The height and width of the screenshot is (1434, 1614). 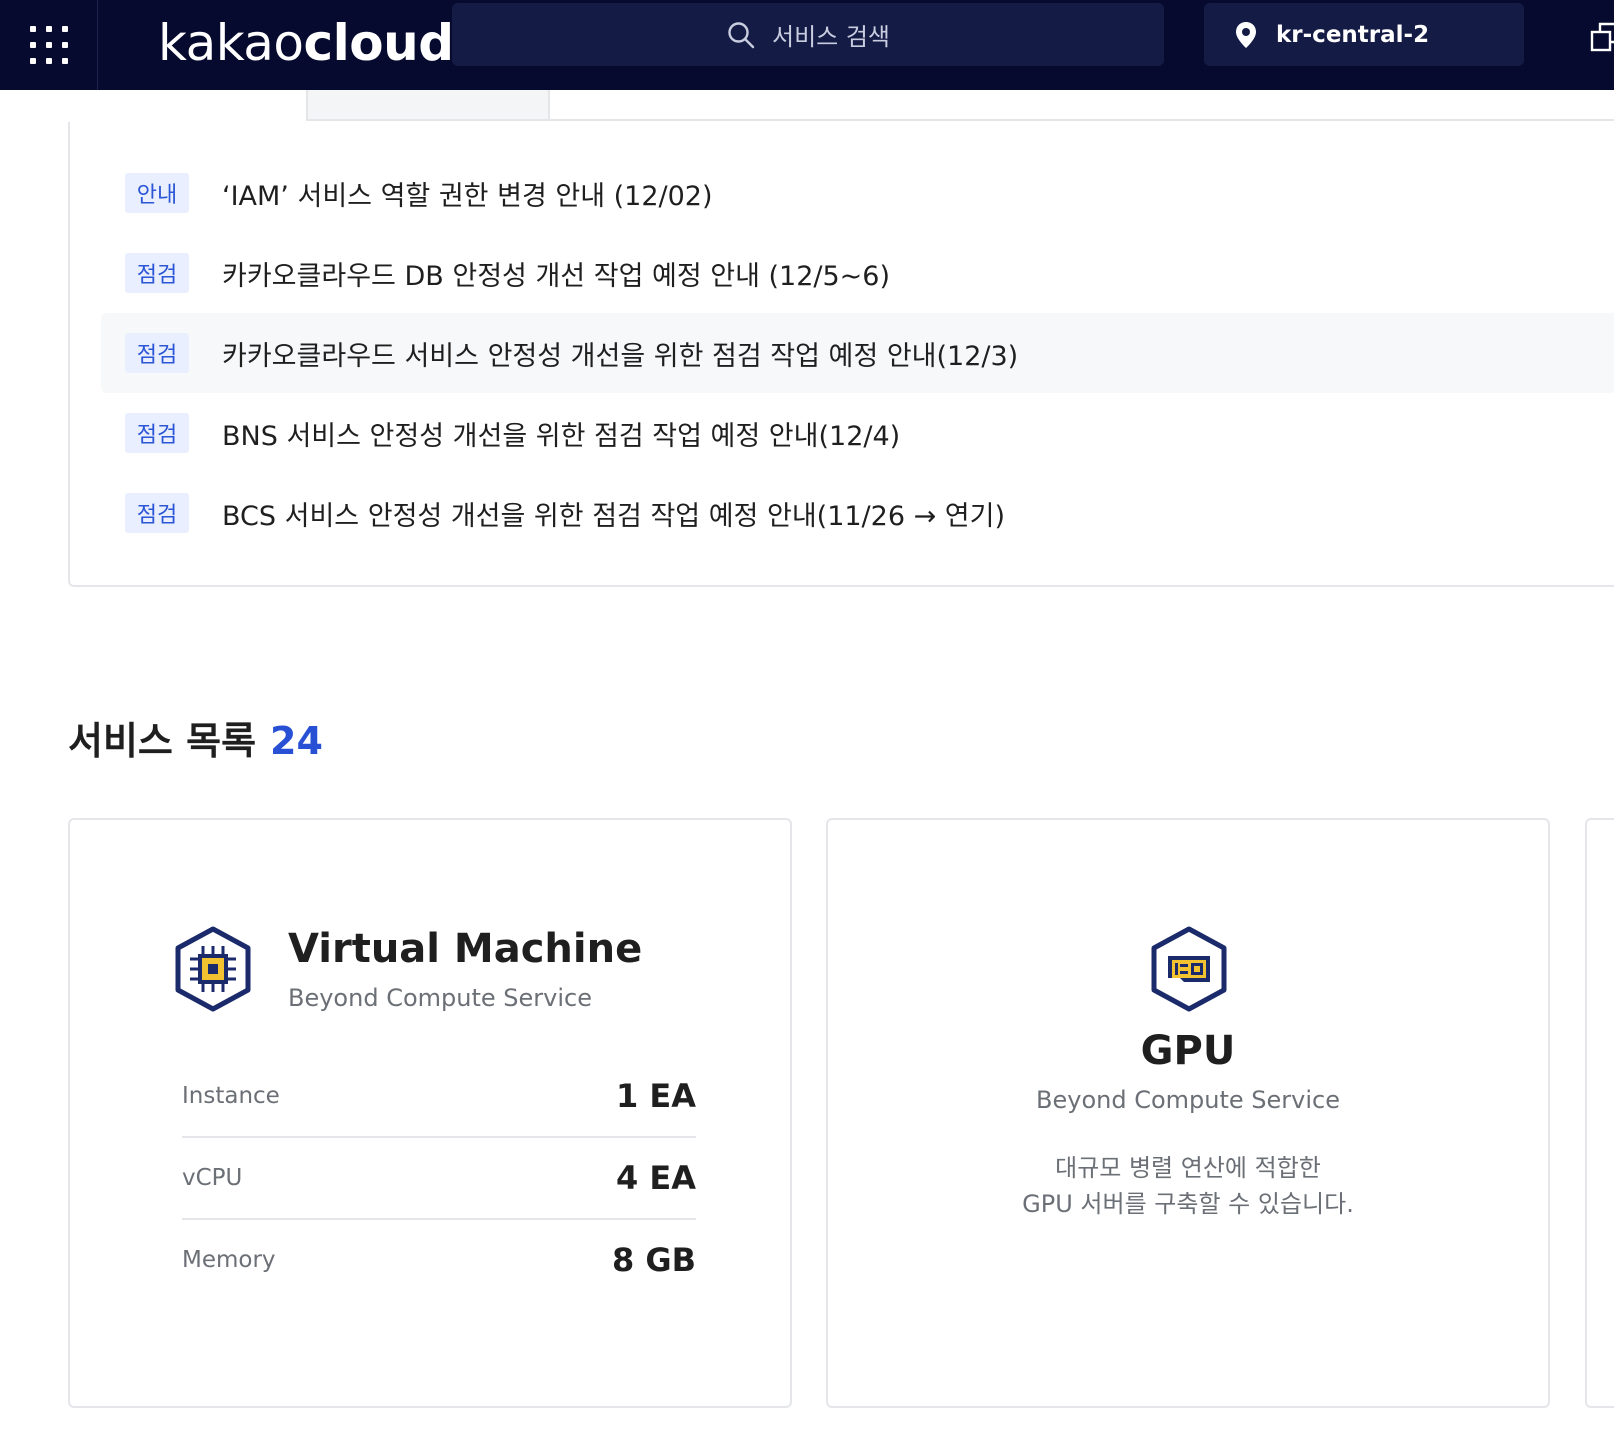 What do you see at coordinates (556, 276) in the screenshot?
I see `notice-title: 카카오클라우드 DB 안정성 개선 작업 예정 안내 (12/5~6)` at bounding box center [556, 276].